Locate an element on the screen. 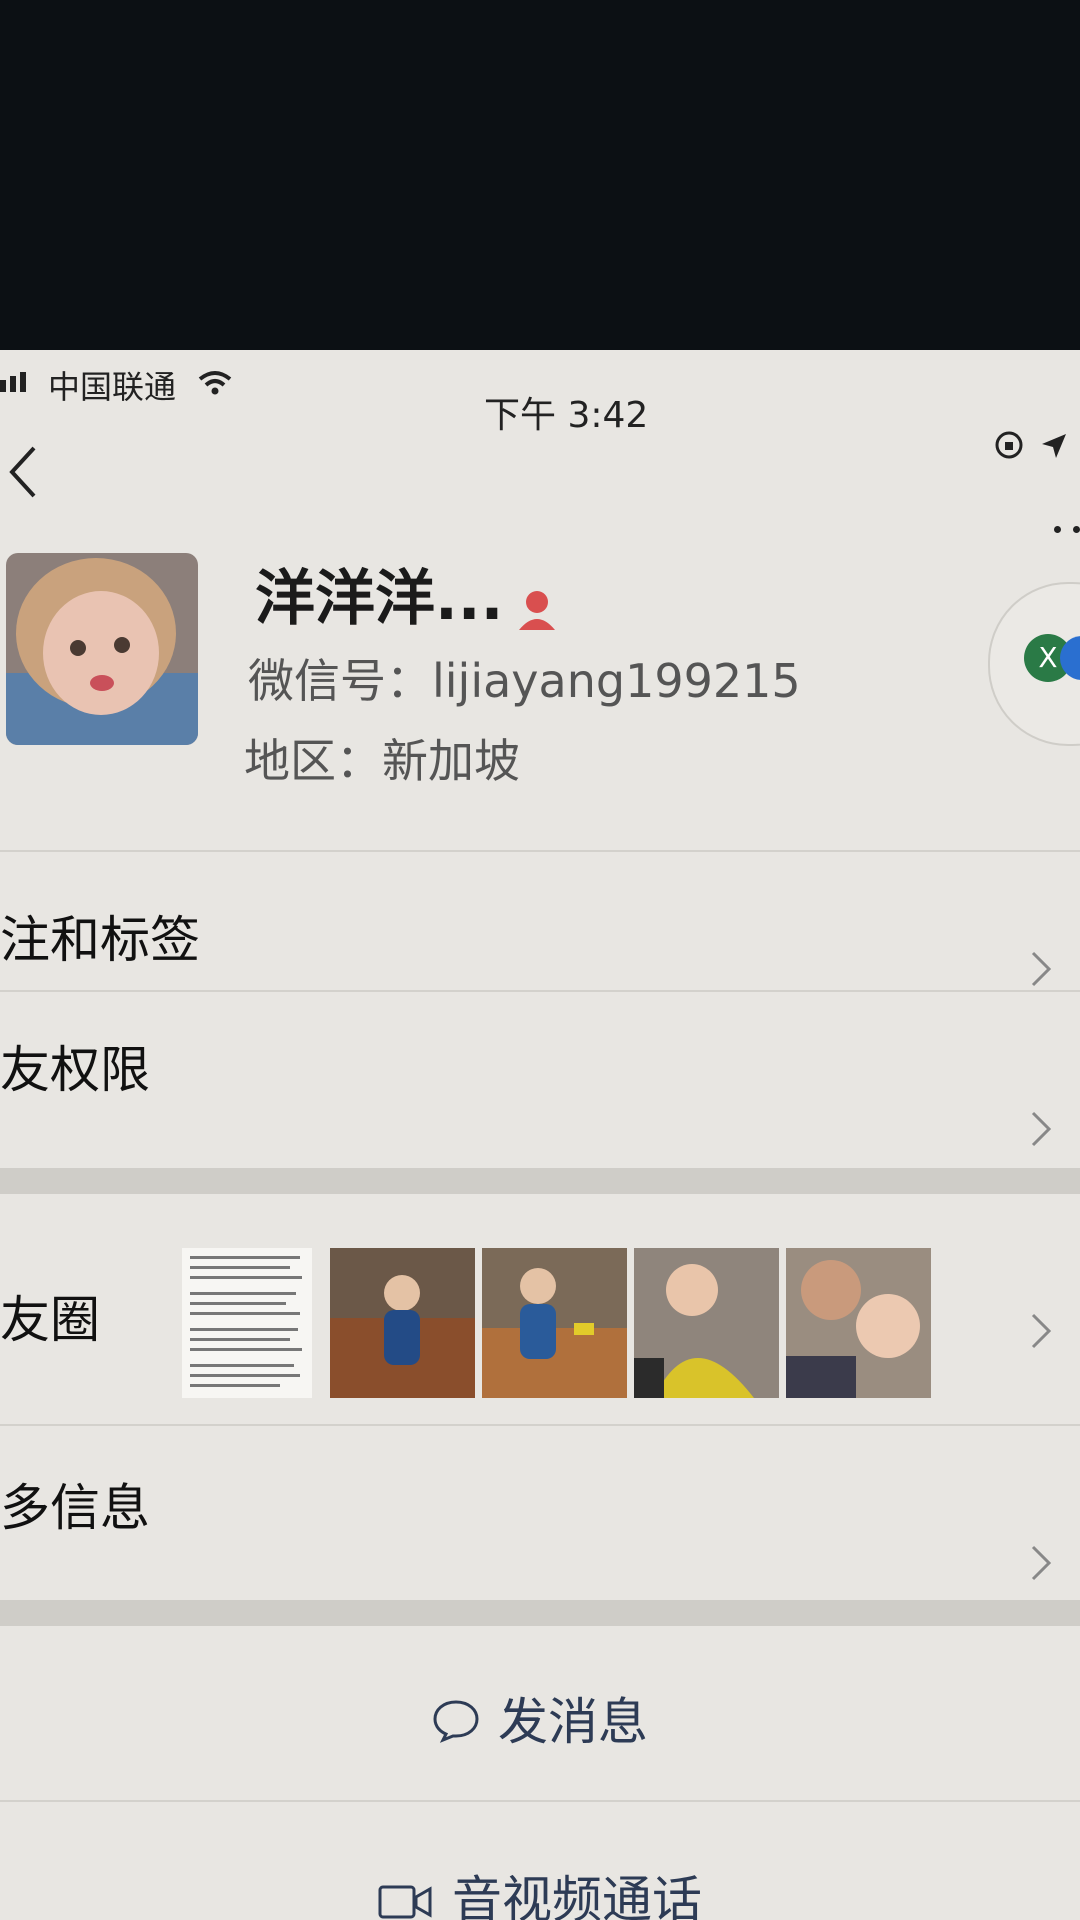 The image size is (1080, 1920). region-label: 地区：新加坡 is located at coordinates (382, 761).